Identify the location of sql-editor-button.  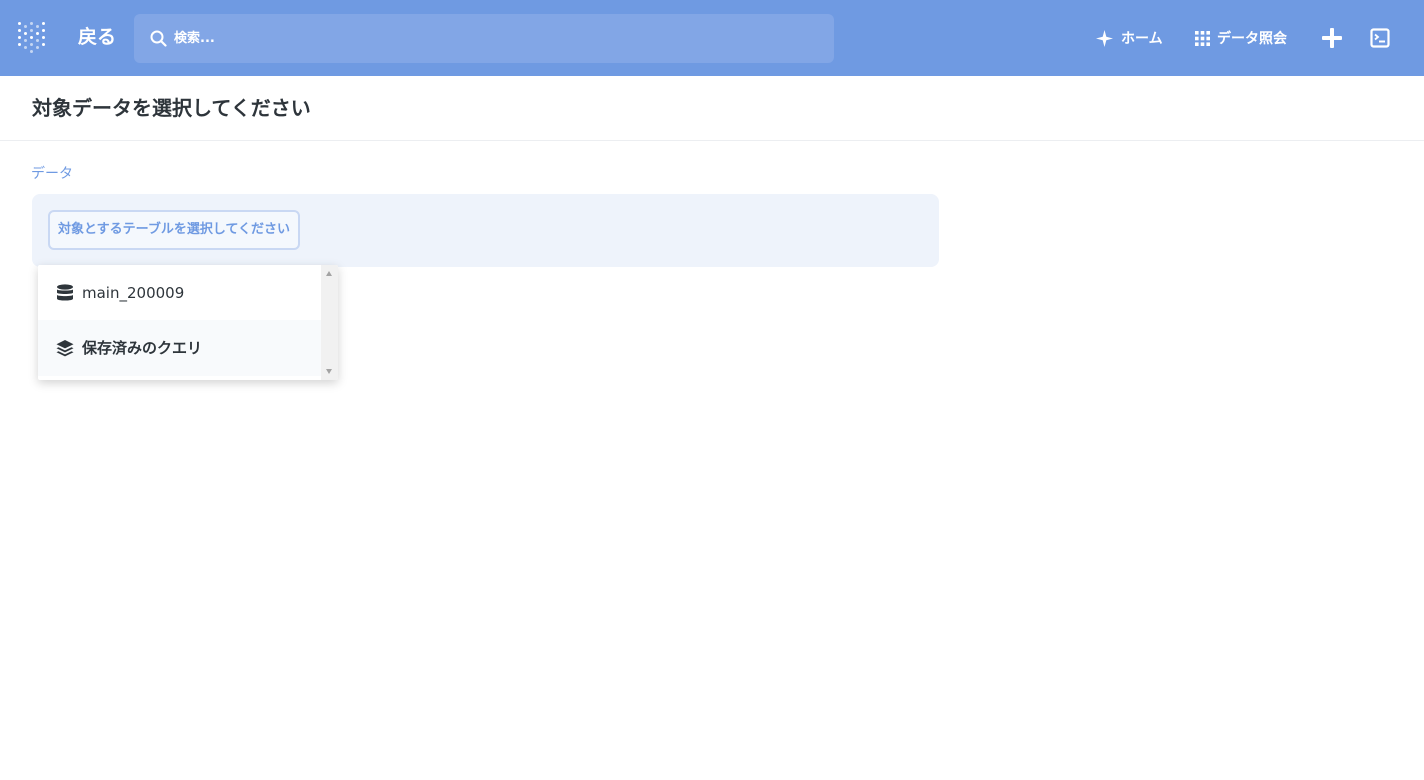
(1380, 38).